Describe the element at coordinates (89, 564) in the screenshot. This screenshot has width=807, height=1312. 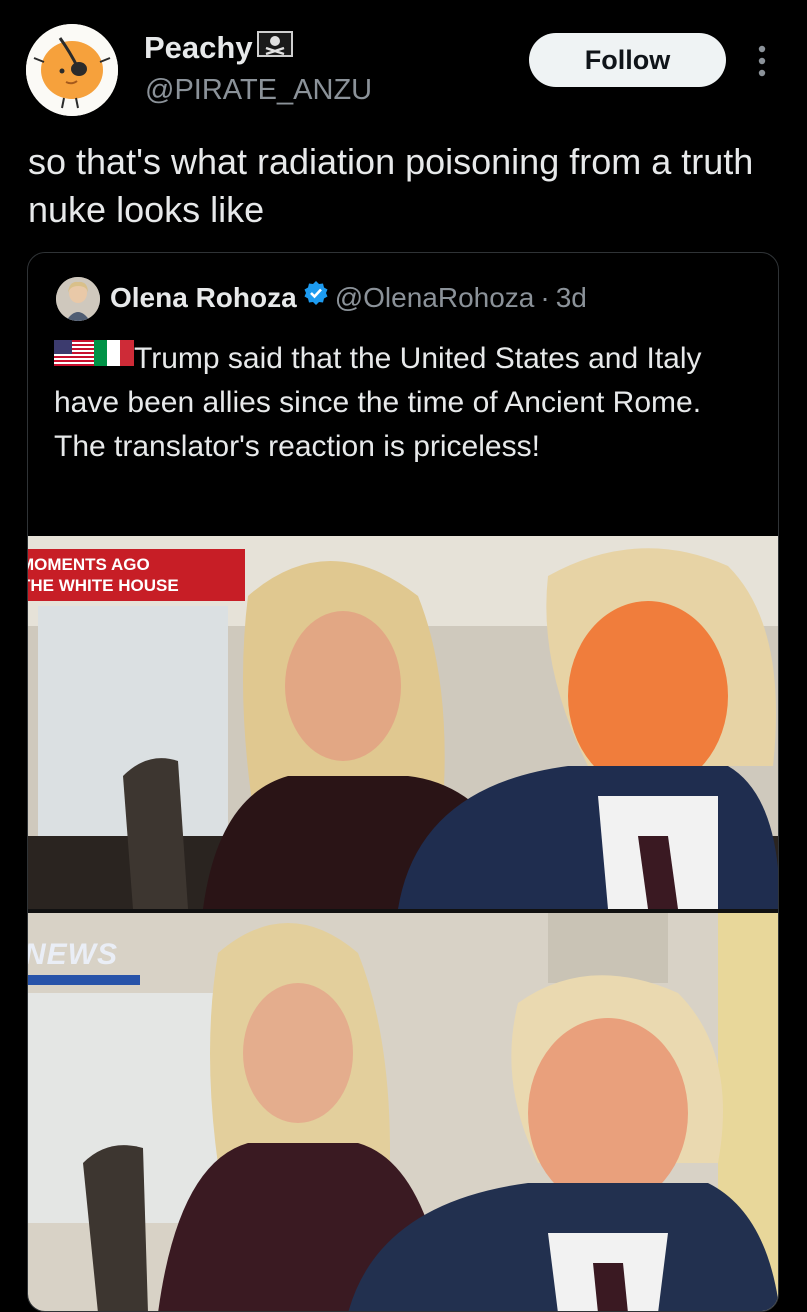
I see `chyron-line1: MOMENTS AGO` at that location.